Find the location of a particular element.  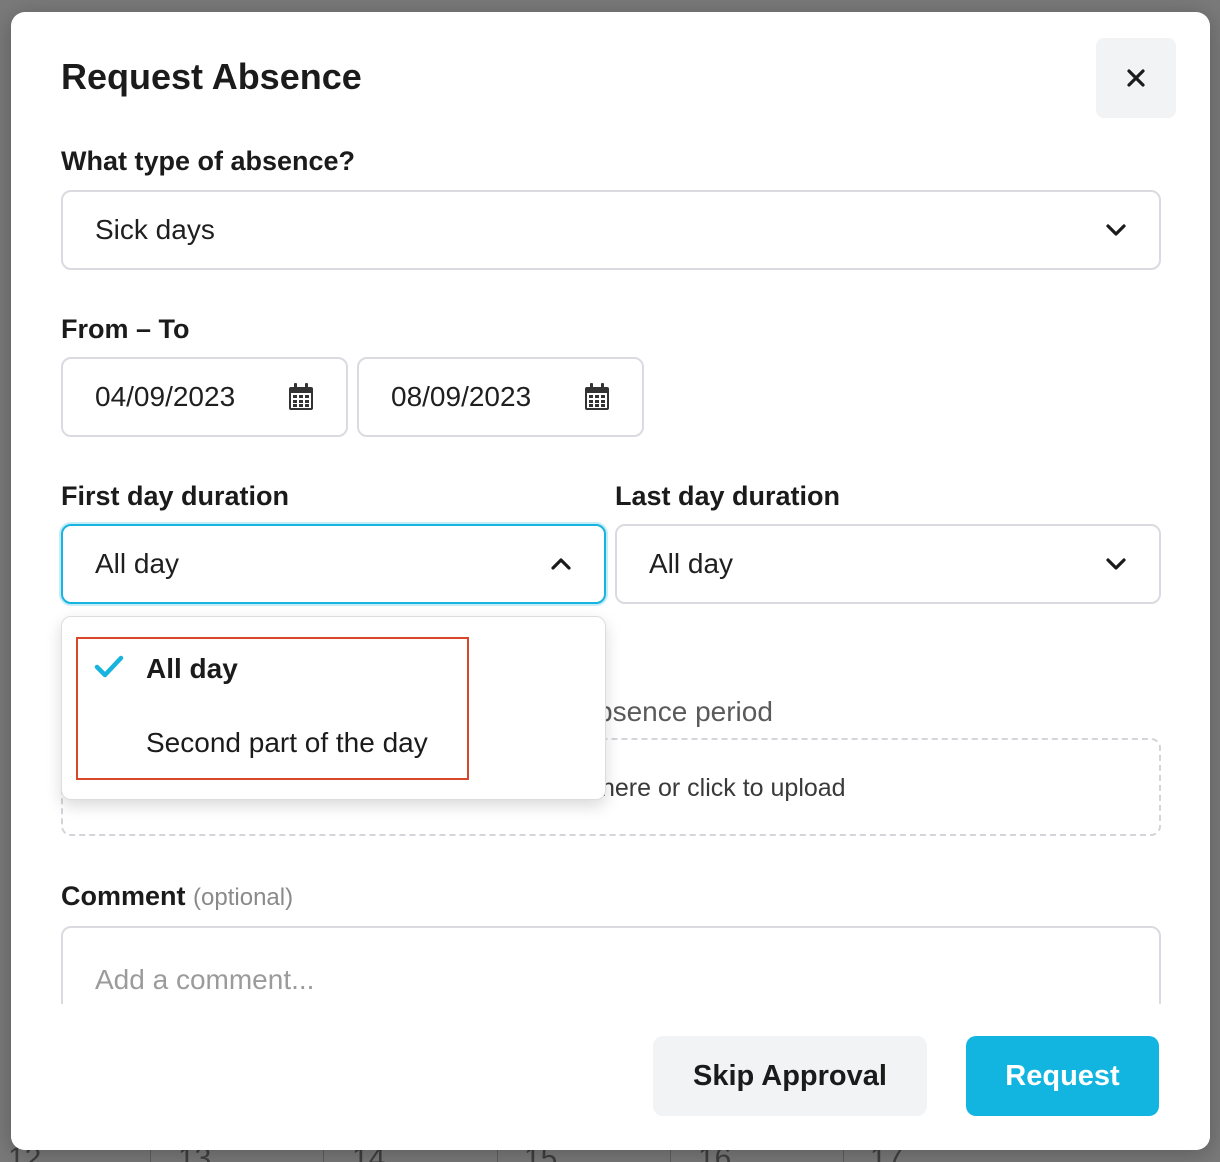

close-button is located at coordinates (1136, 78).